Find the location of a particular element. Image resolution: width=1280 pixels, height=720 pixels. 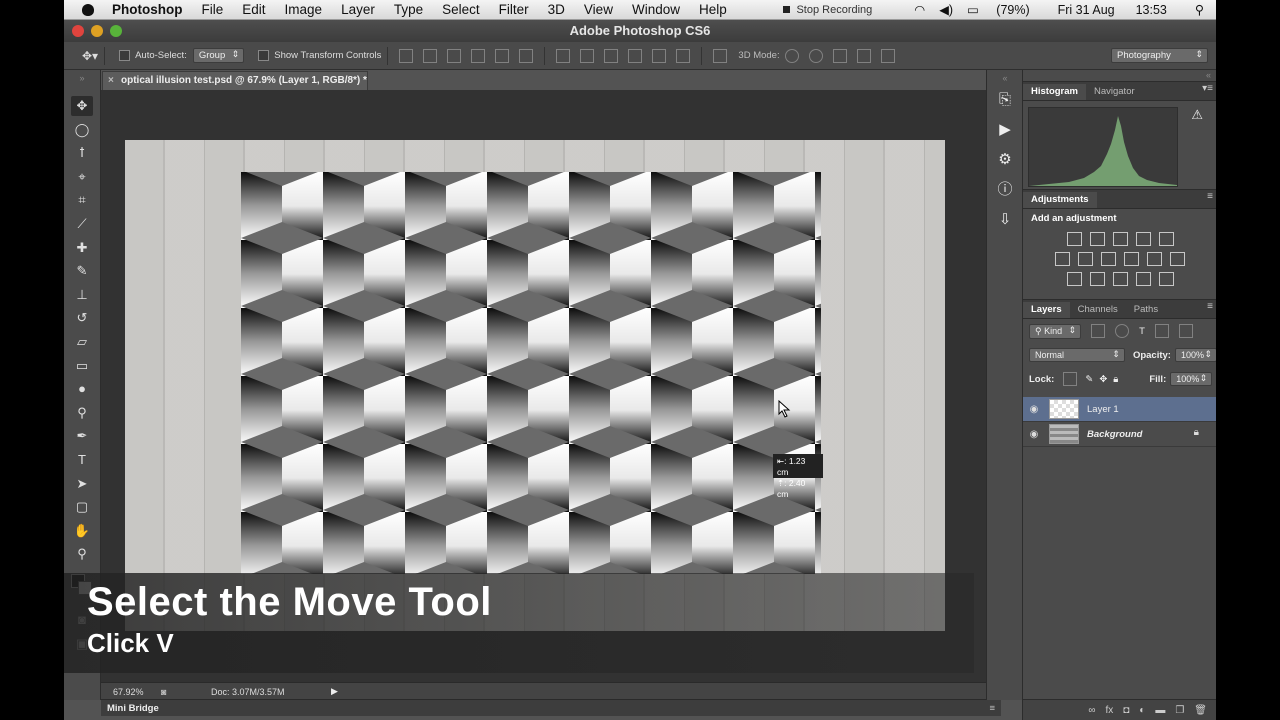

close-document-icon: × is located at coordinates (111, 81).